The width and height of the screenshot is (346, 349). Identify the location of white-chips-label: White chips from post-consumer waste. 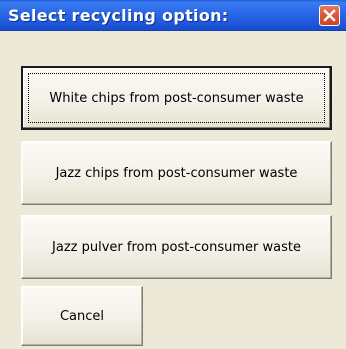
(176, 98).